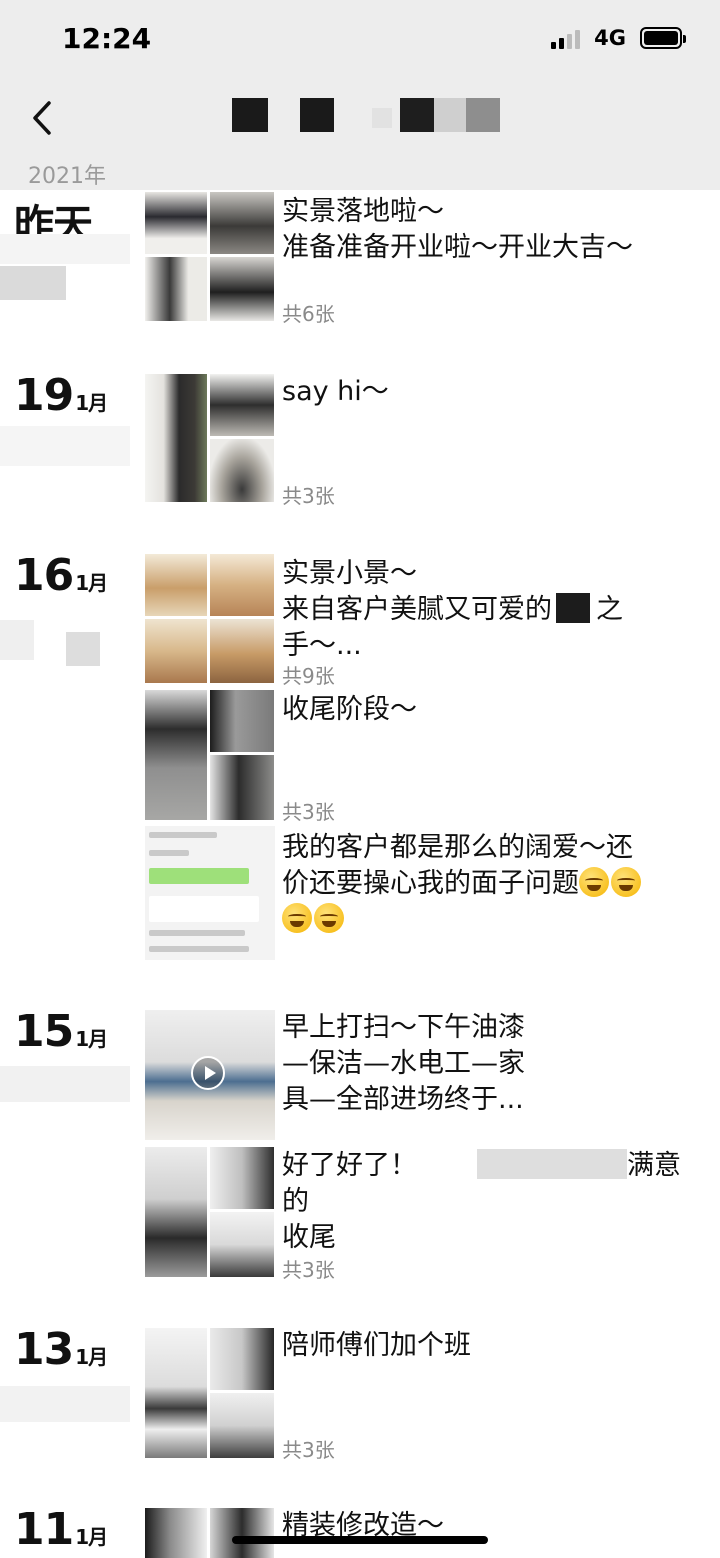  What do you see at coordinates (487, 392) in the screenshot?
I see `post-text: say hi～` at bounding box center [487, 392].